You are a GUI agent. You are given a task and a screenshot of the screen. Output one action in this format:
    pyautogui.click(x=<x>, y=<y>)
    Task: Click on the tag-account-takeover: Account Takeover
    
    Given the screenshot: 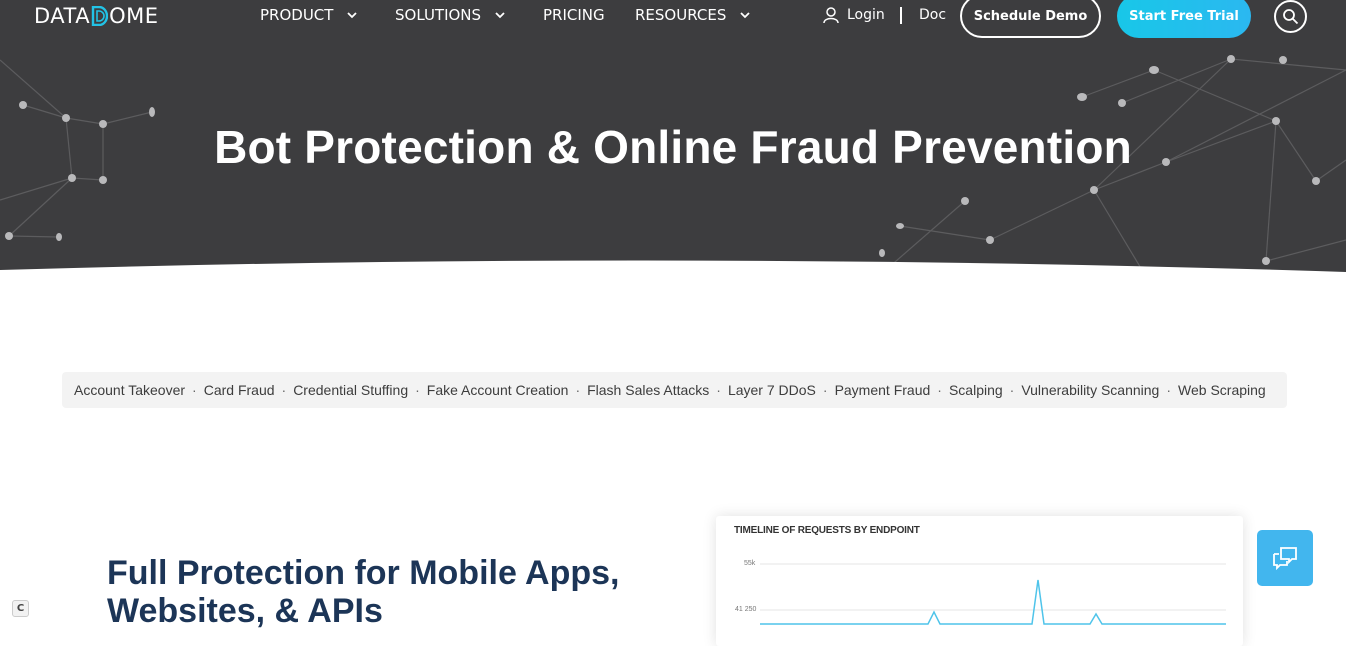 What is the action you would take?
    pyautogui.click(x=129, y=390)
    